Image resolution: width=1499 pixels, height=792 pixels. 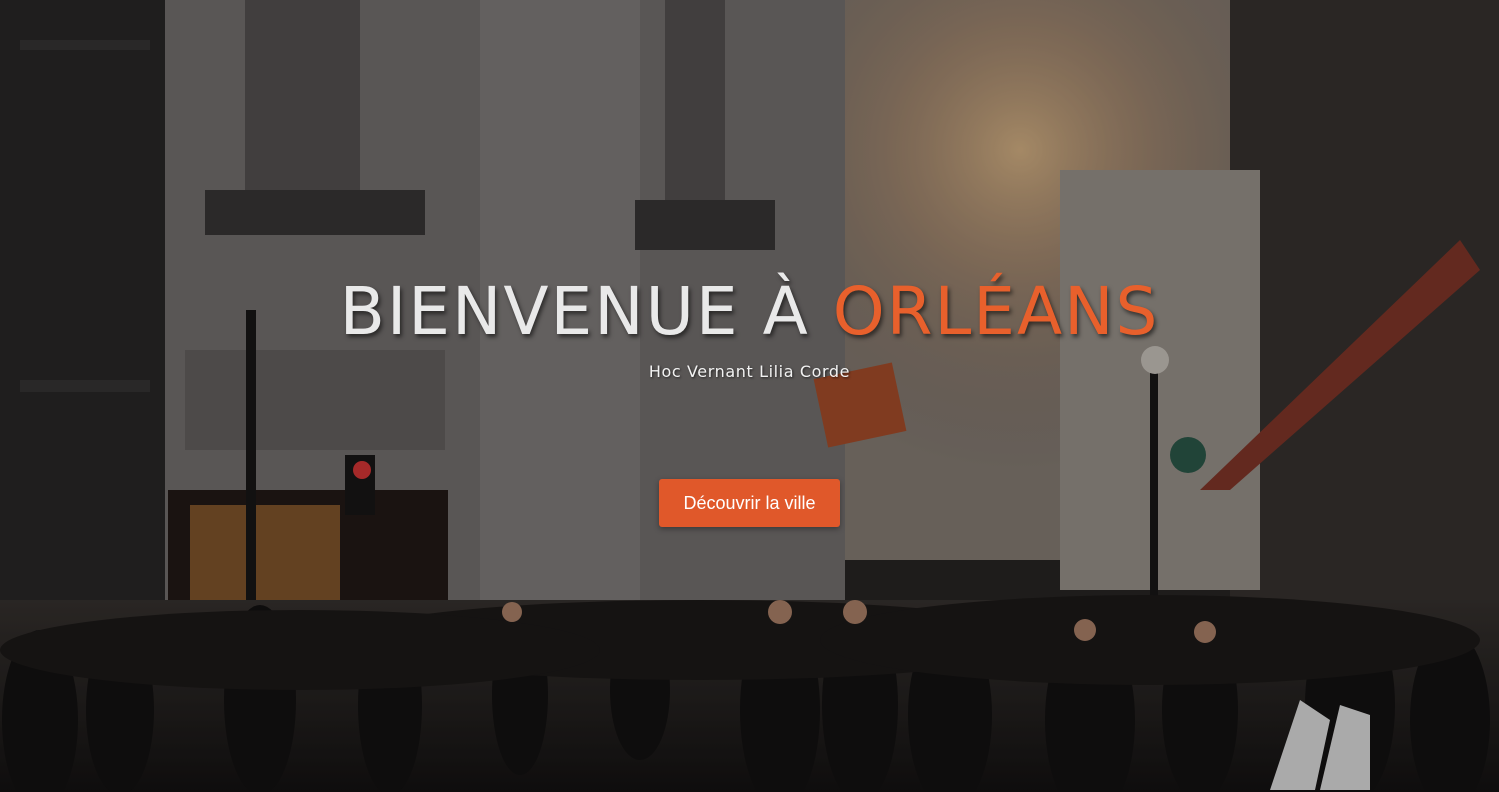 I want to click on hero-title-accent: ORLÉANS, so click(x=996, y=311).